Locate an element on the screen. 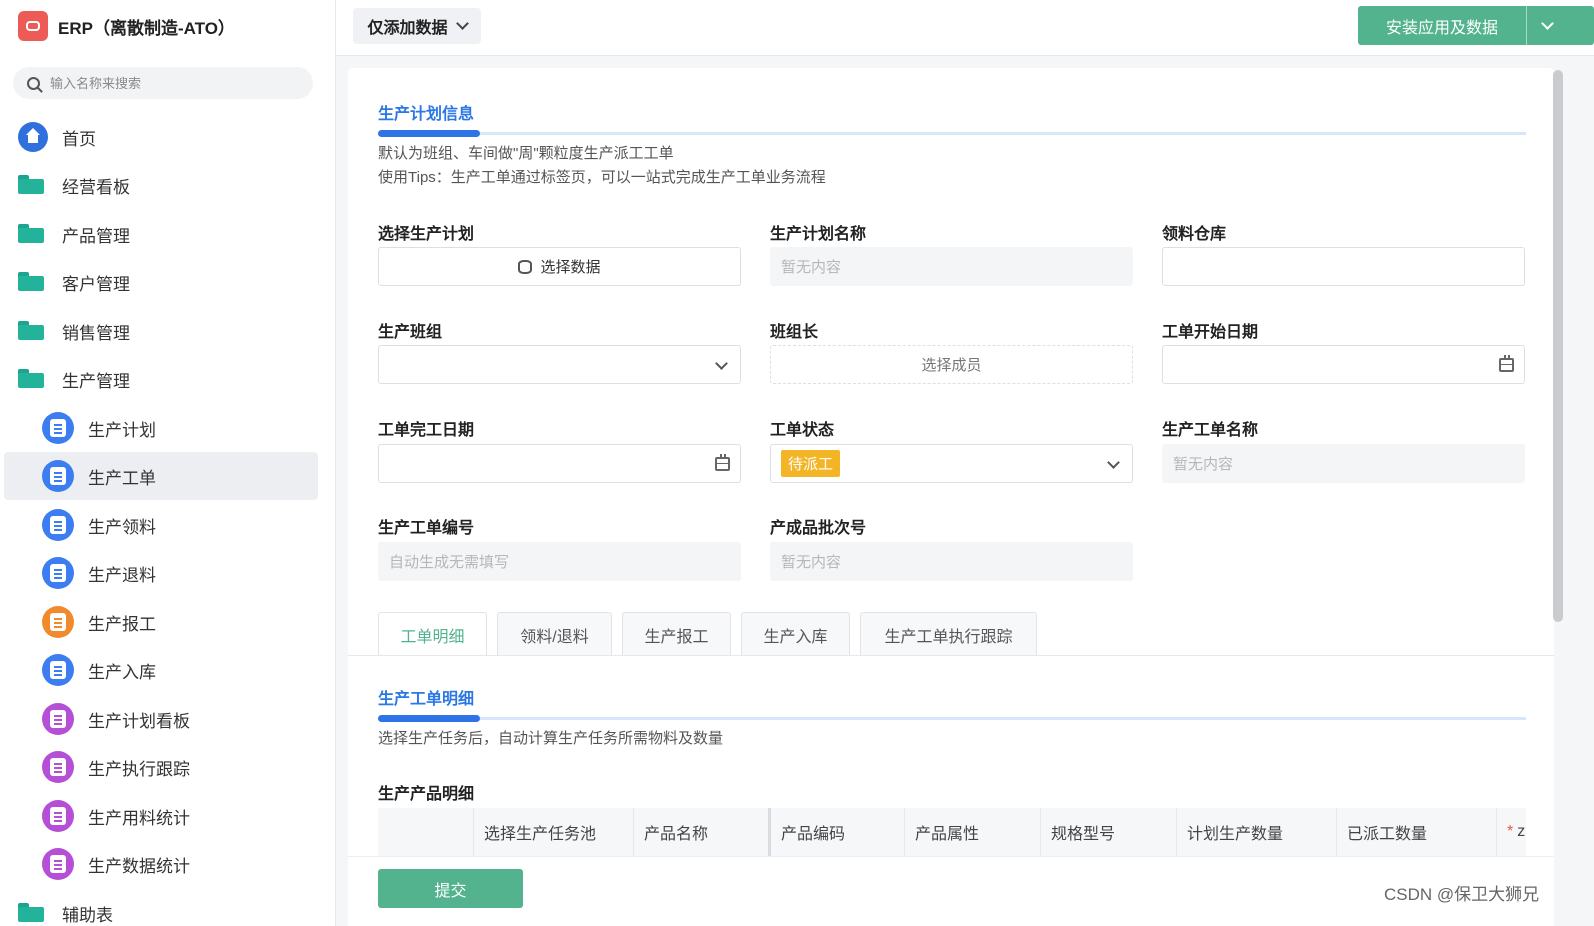 The height and width of the screenshot is (926, 1594). install-button: 安装应用及数据 is located at coordinates (1442, 25).